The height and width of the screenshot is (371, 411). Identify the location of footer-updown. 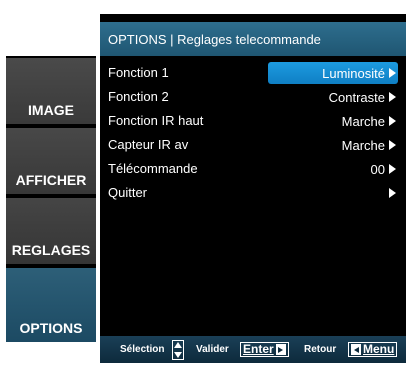
(178, 349).